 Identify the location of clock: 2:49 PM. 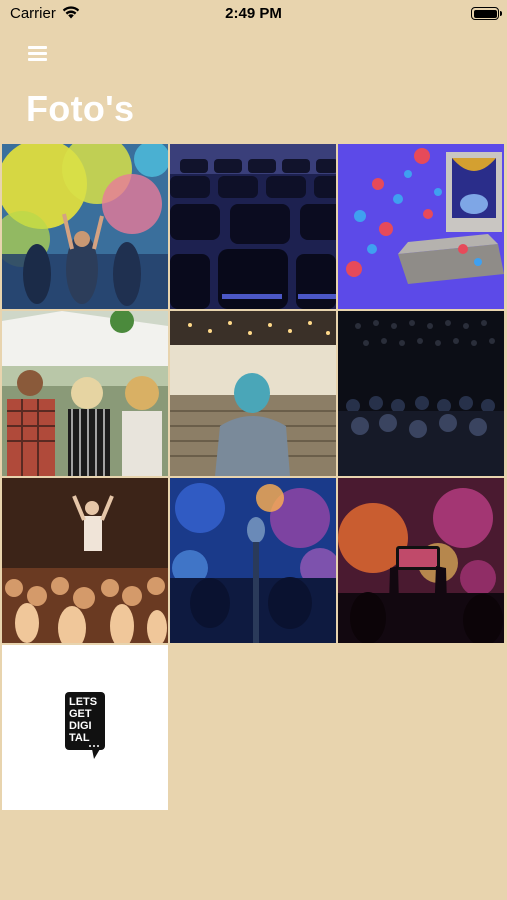
(253, 13).